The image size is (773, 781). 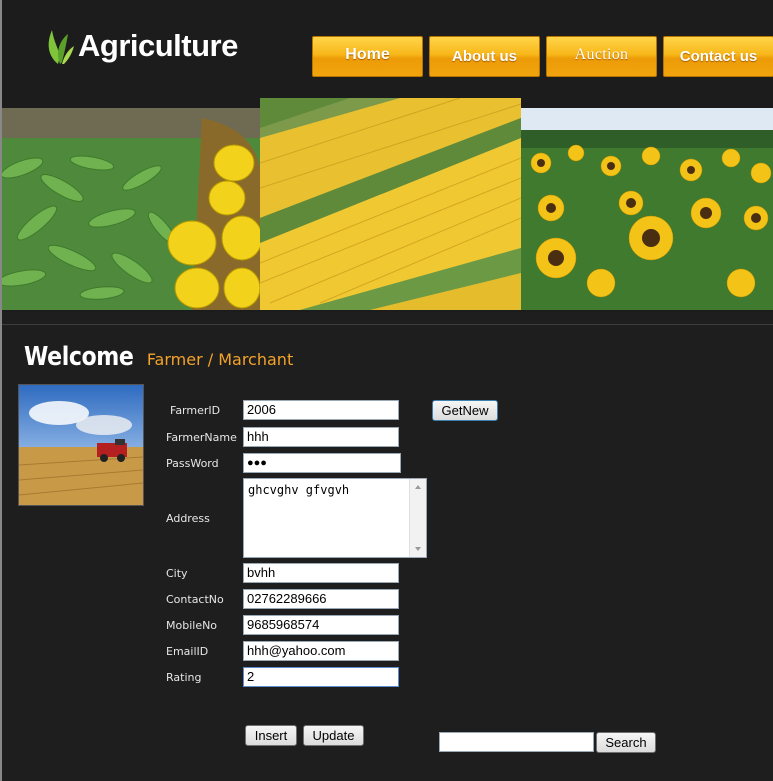 What do you see at coordinates (321, 573) in the screenshot?
I see `city-input: bvhh` at bounding box center [321, 573].